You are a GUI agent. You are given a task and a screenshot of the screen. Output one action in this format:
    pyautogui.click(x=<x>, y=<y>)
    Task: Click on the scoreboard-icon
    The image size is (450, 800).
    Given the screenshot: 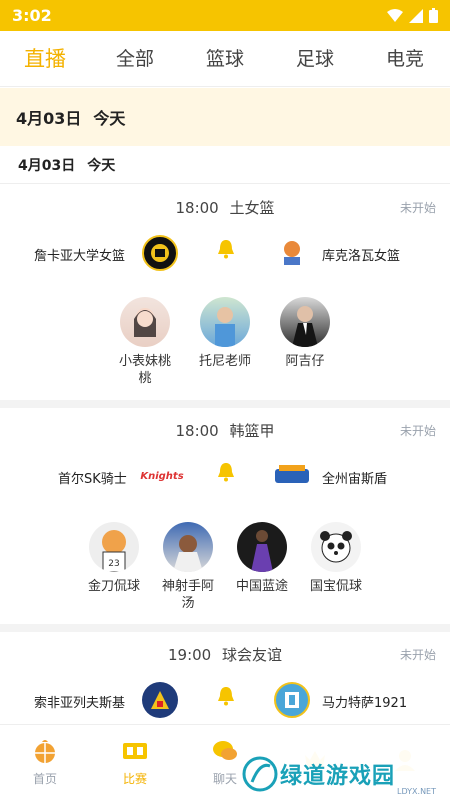 What is the action you would take?
    pyautogui.click(x=135, y=751)
    